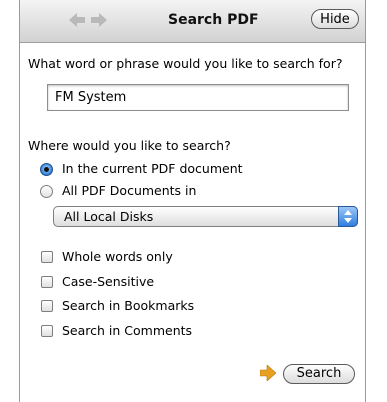 The image size is (387, 402). I want to click on search-scope-value: All Local Disks, so click(109, 216).